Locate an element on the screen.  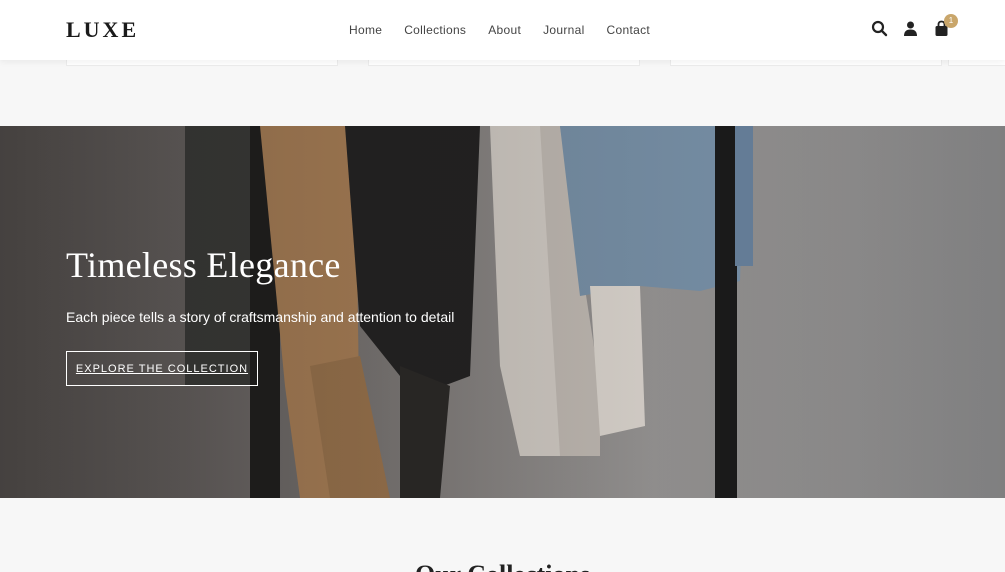
nav-home: Home is located at coordinates (365, 30).